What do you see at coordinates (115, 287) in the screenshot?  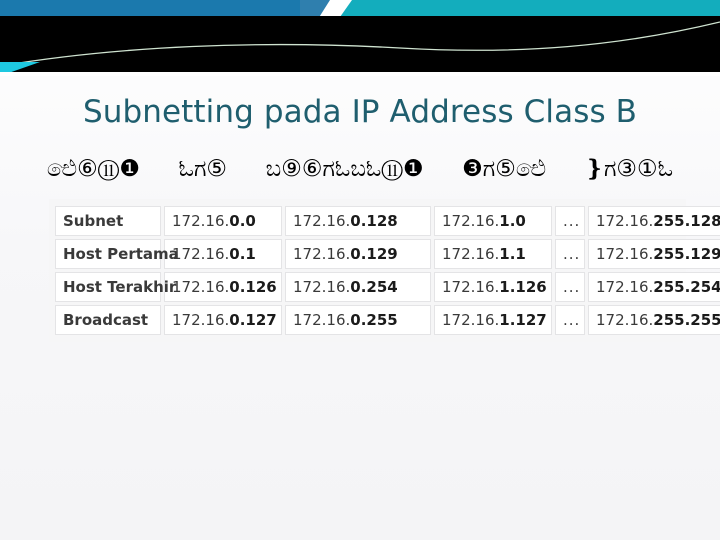 I see `row-label: Host Terakhir` at bounding box center [115, 287].